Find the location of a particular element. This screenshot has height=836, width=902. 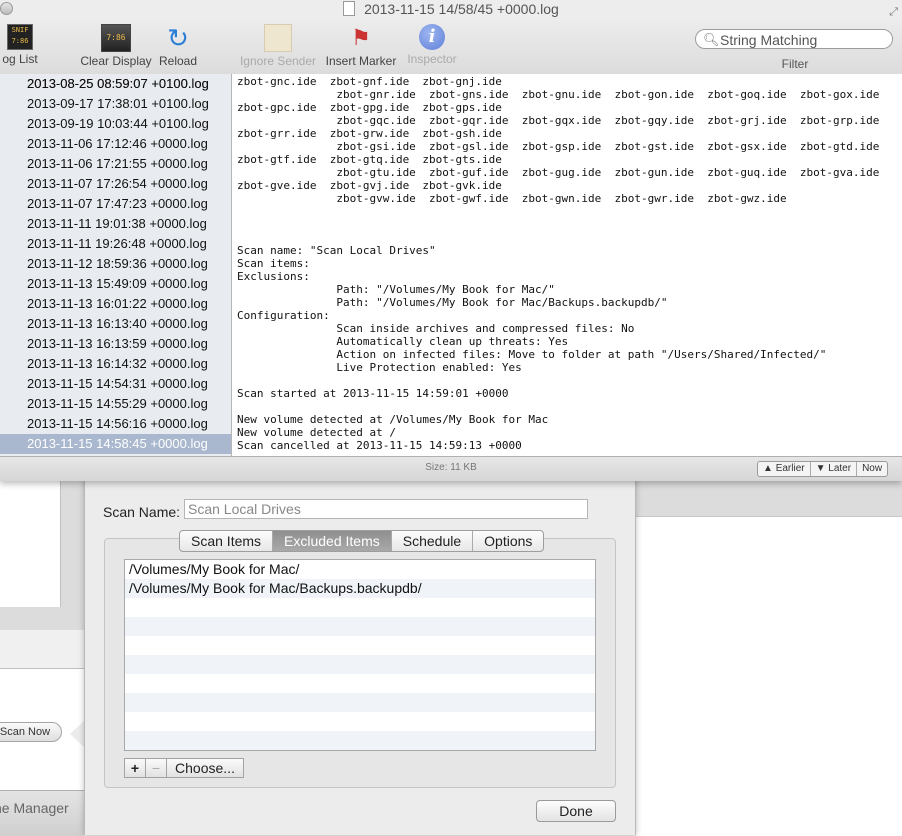

insert-marker-label: Insert Marker is located at coordinates (361, 61).